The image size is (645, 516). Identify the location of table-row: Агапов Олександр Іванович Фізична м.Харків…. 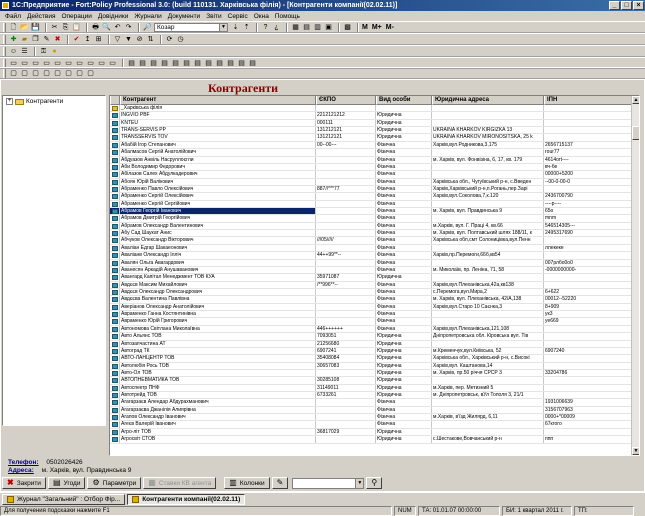
(371, 418).